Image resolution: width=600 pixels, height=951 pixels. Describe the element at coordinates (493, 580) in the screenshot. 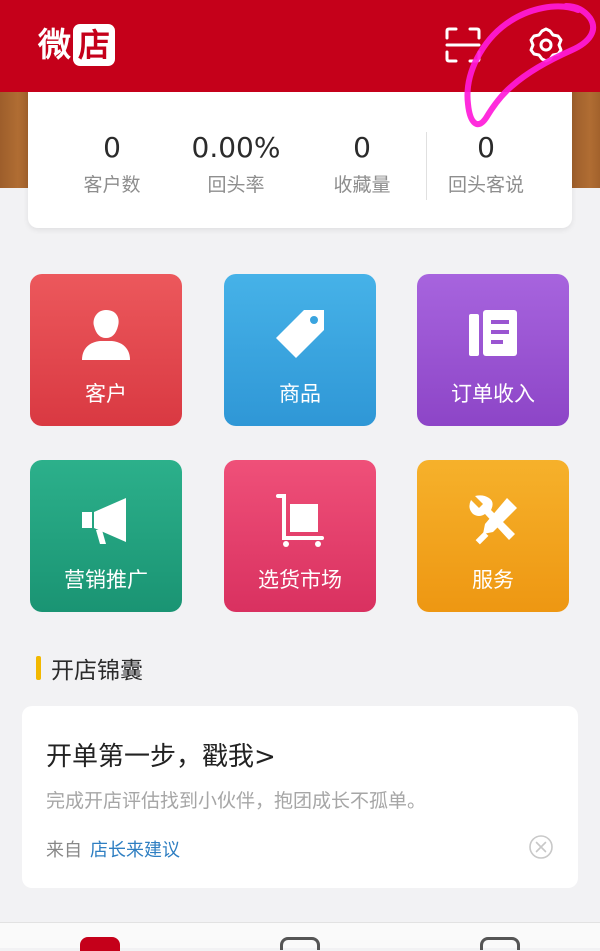

I see `tile-label: 服务` at that location.